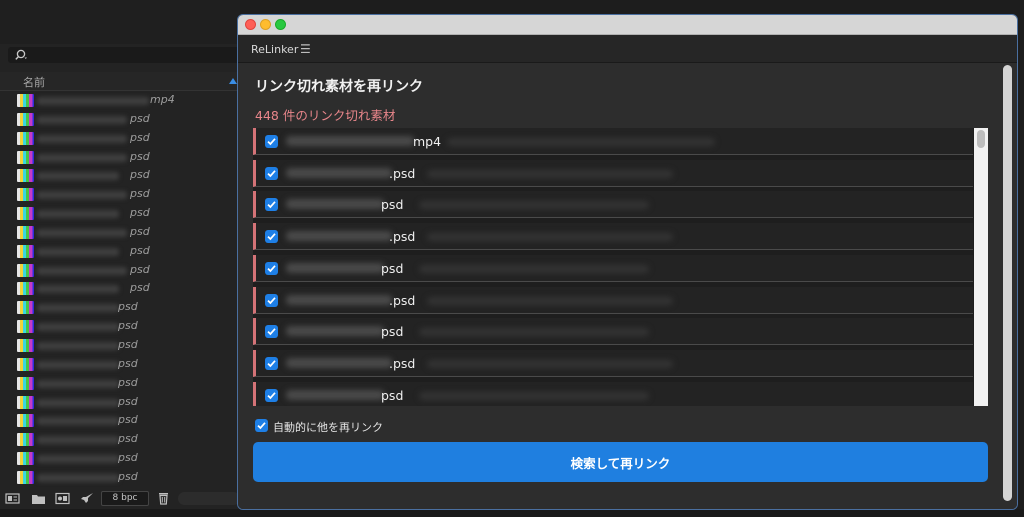 The height and width of the screenshot is (517, 1024). I want to click on name-column-label: 名前, so click(34, 82).